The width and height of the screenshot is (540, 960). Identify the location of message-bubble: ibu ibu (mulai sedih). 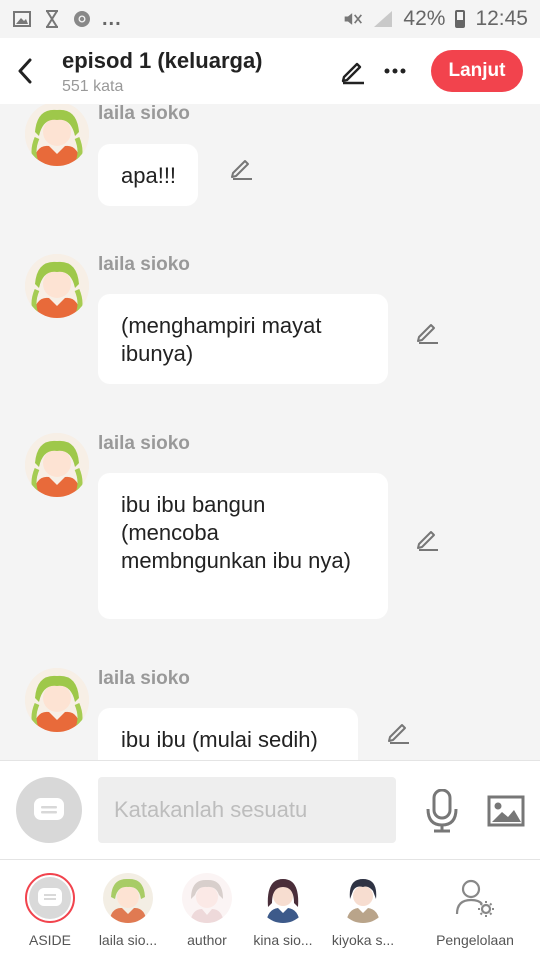
(228, 734).